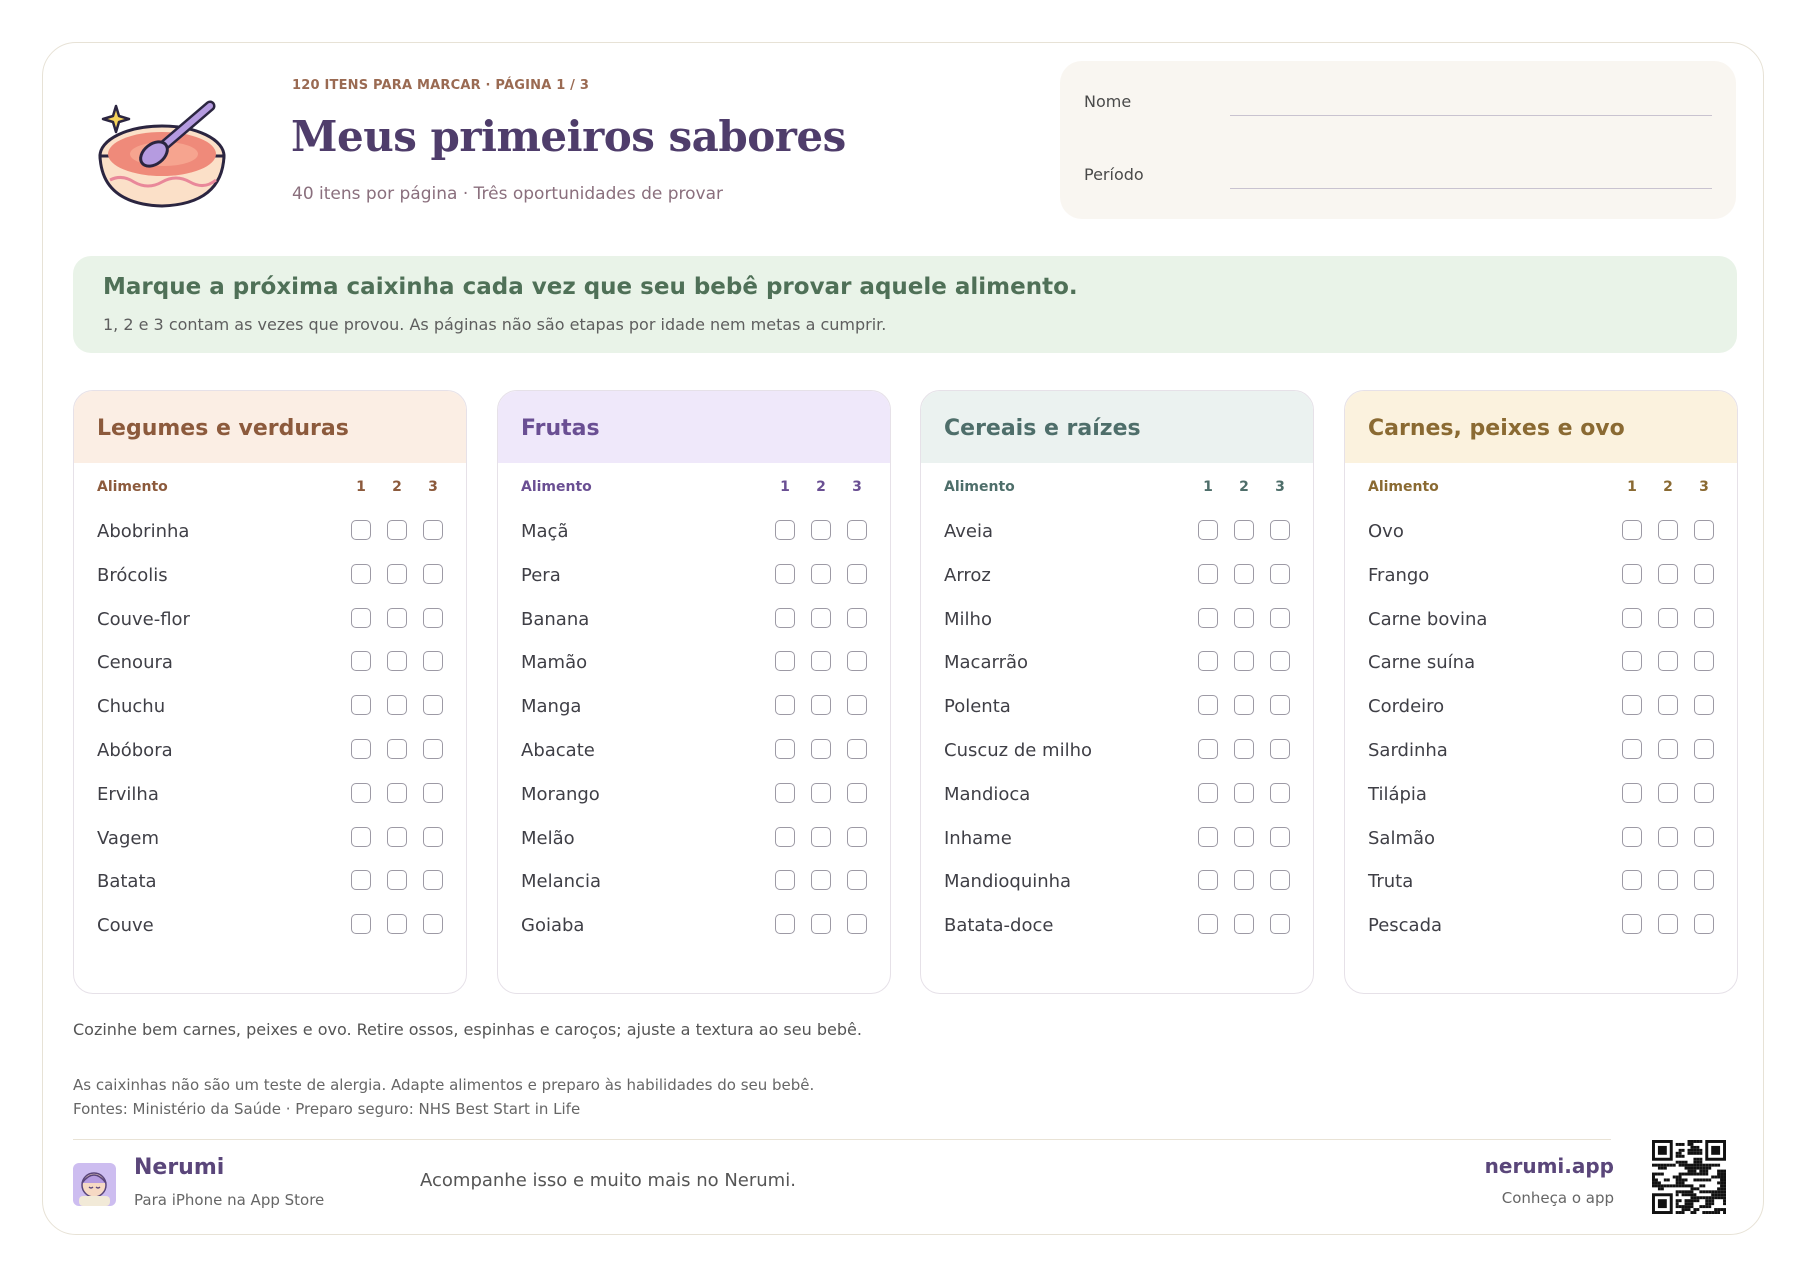 The width and height of the screenshot is (1800, 1273). I want to click on qr-code-icon, so click(1689, 1177).